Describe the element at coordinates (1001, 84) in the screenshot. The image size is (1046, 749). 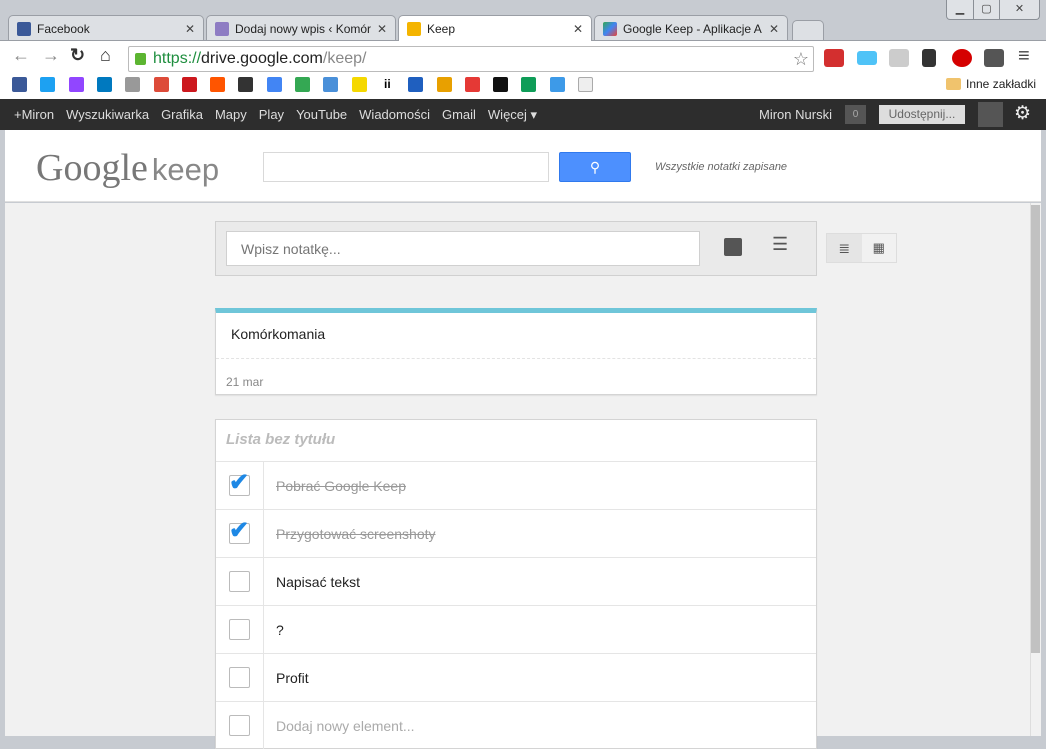
I see `other-bookmarks: Inne zakładki` at that location.